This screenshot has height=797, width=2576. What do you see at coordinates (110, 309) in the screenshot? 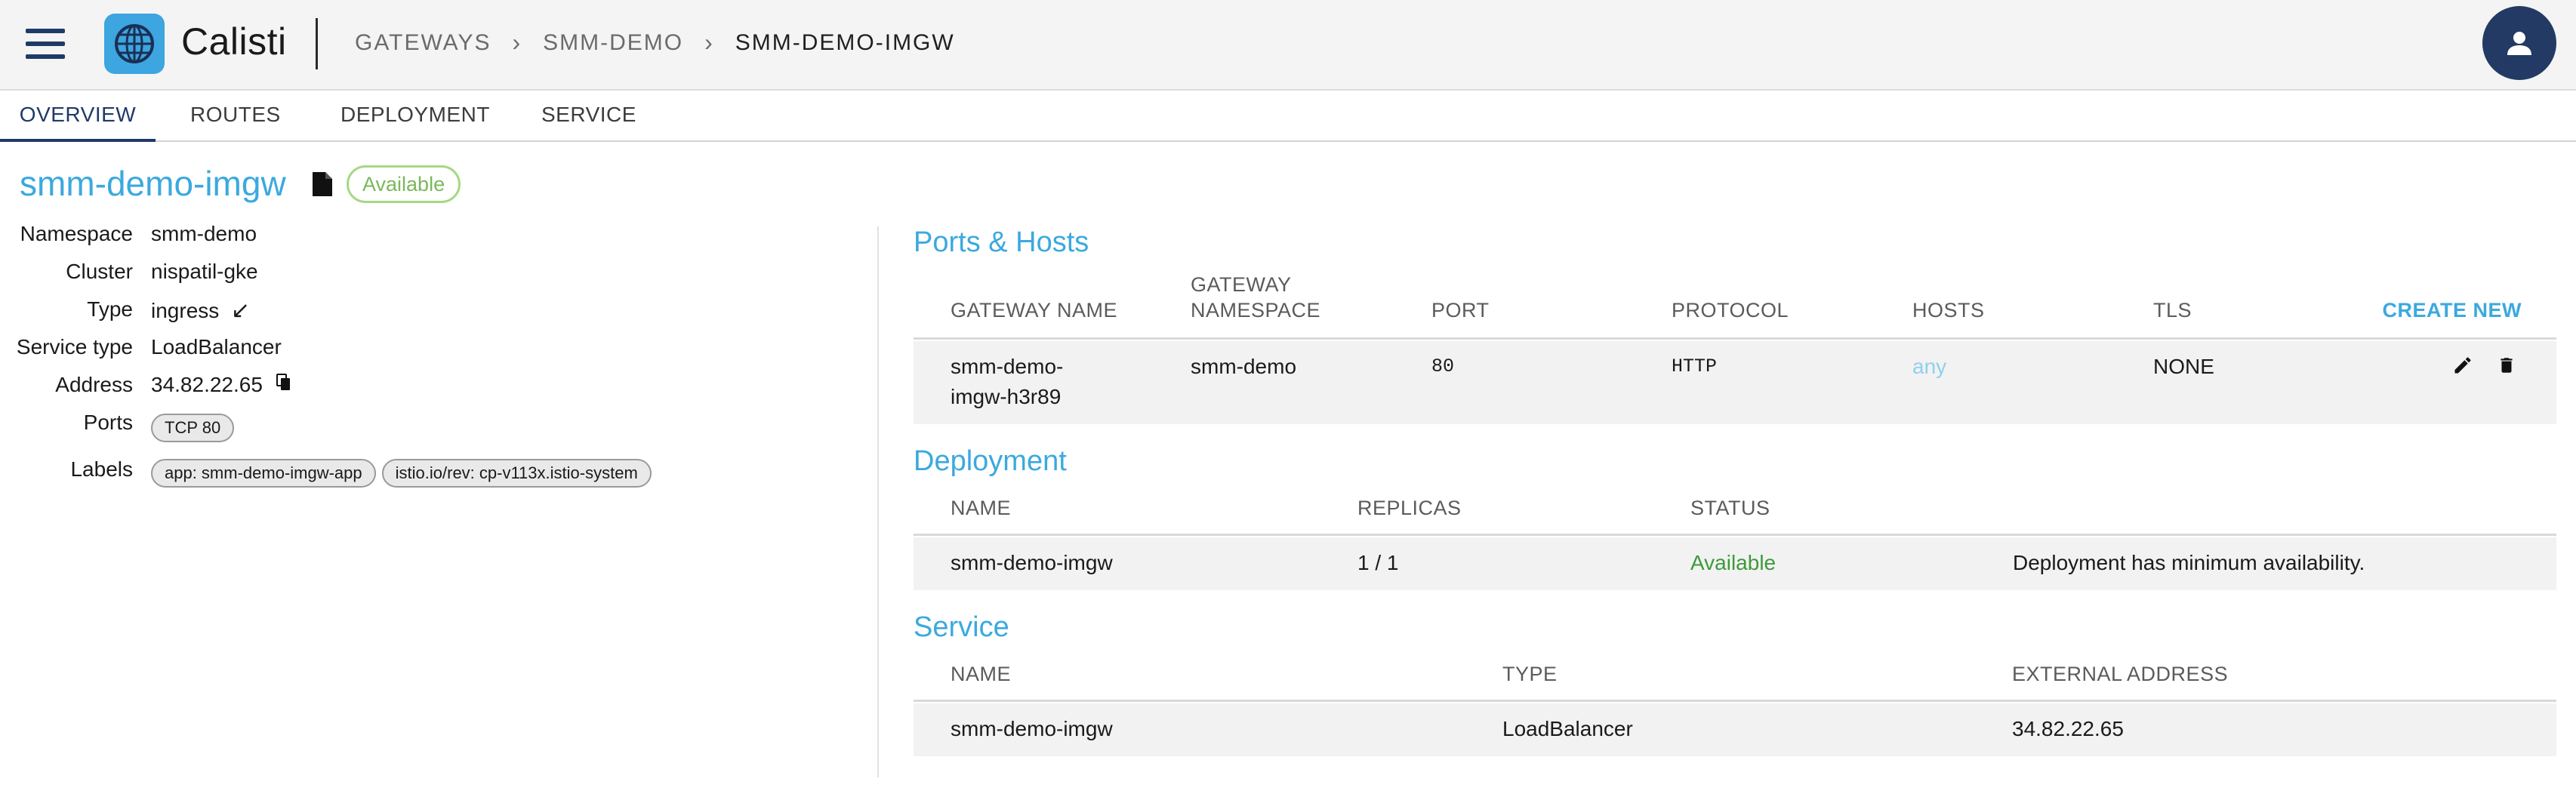
I see `detail-label: Type` at bounding box center [110, 309].